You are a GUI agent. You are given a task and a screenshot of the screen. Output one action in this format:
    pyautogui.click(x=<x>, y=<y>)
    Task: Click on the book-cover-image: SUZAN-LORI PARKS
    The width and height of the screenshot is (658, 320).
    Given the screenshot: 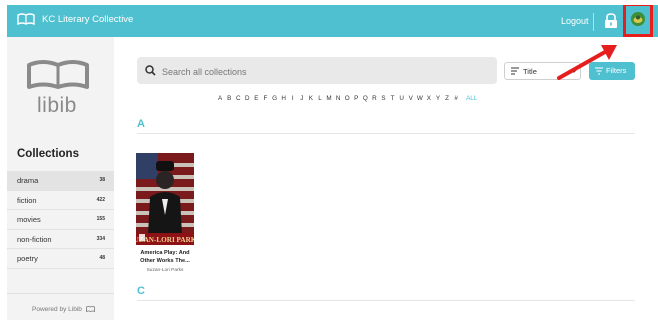 What is the action you would take?
    pyautogui.click(x=165, y=199)
    